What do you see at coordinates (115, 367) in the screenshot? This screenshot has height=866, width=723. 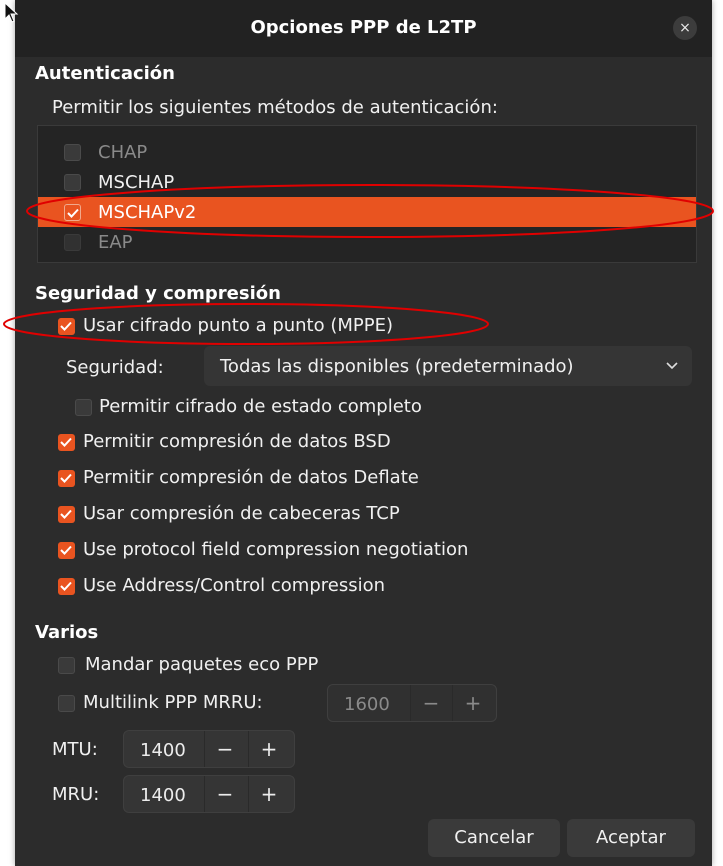 I see `security-label: Seguridad:` at bounding box center [115, 367].